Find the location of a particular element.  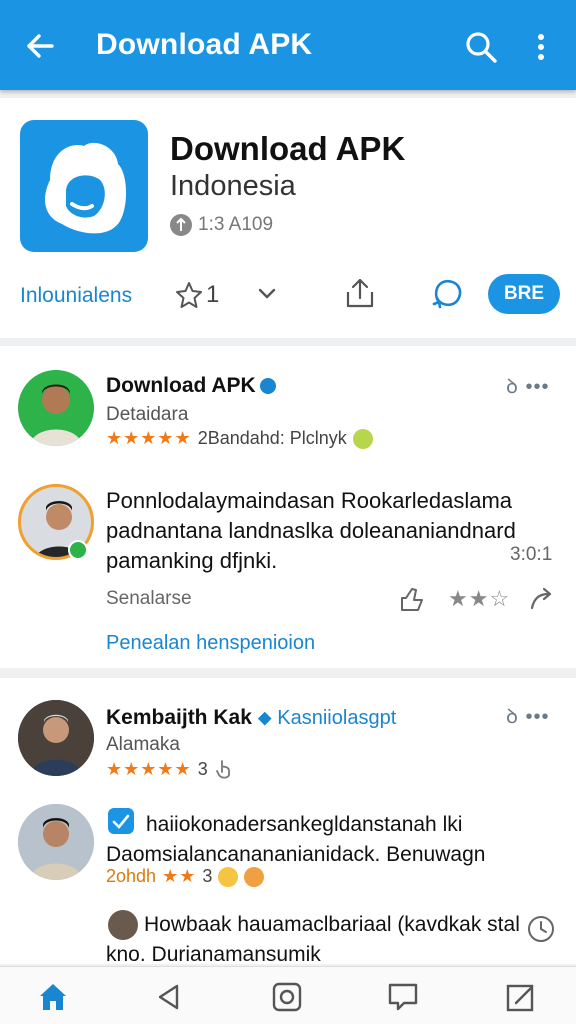

more-vertical-icon is located at coordinates (541, 47).